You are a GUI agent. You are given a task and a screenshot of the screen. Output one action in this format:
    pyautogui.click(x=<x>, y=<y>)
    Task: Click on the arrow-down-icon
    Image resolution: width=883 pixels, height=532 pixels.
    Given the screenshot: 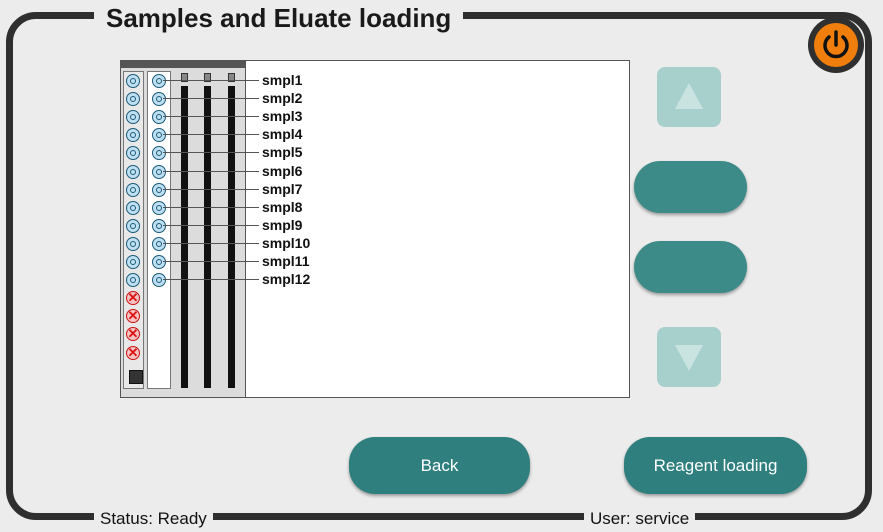 What is the action you would take?
    pyautogui.click(x=689, y=358)
    